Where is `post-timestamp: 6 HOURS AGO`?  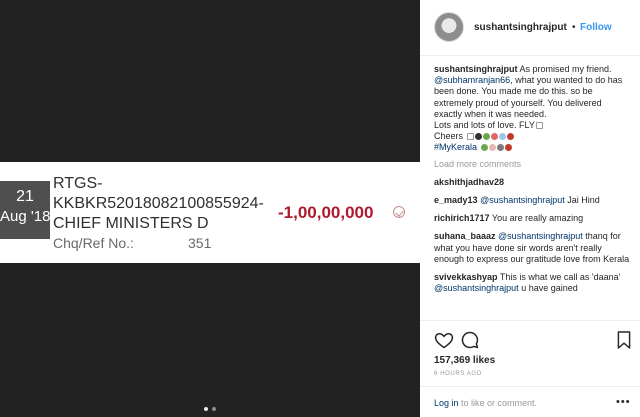
post-timestamp: 6 HOURS AGO is located at coordinates (458, 374).